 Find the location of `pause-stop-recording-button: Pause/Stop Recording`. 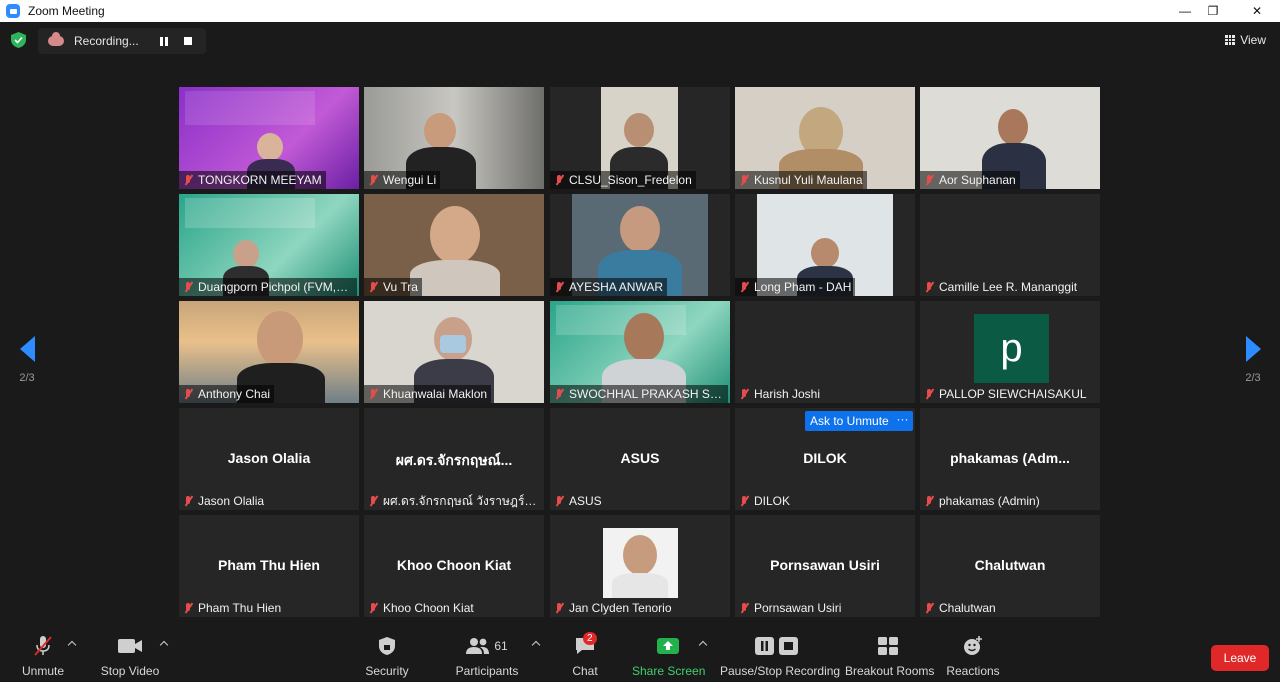

pause-stop-recording-button: Pause/Stop Recording is located at coordinates (780, 656).